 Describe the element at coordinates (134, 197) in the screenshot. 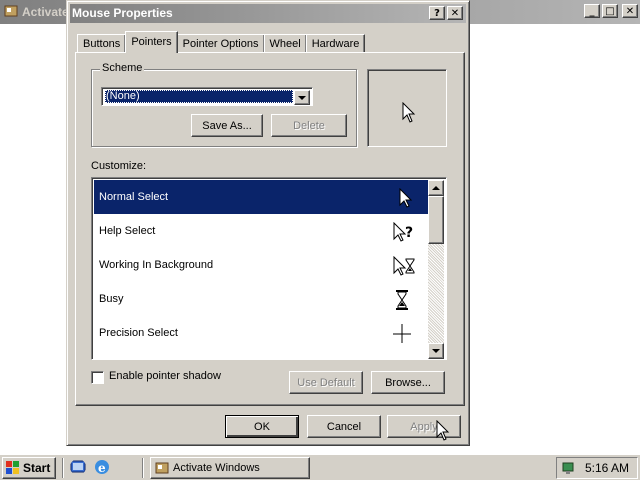

I see `list-item-label: Normal Select` at that location.